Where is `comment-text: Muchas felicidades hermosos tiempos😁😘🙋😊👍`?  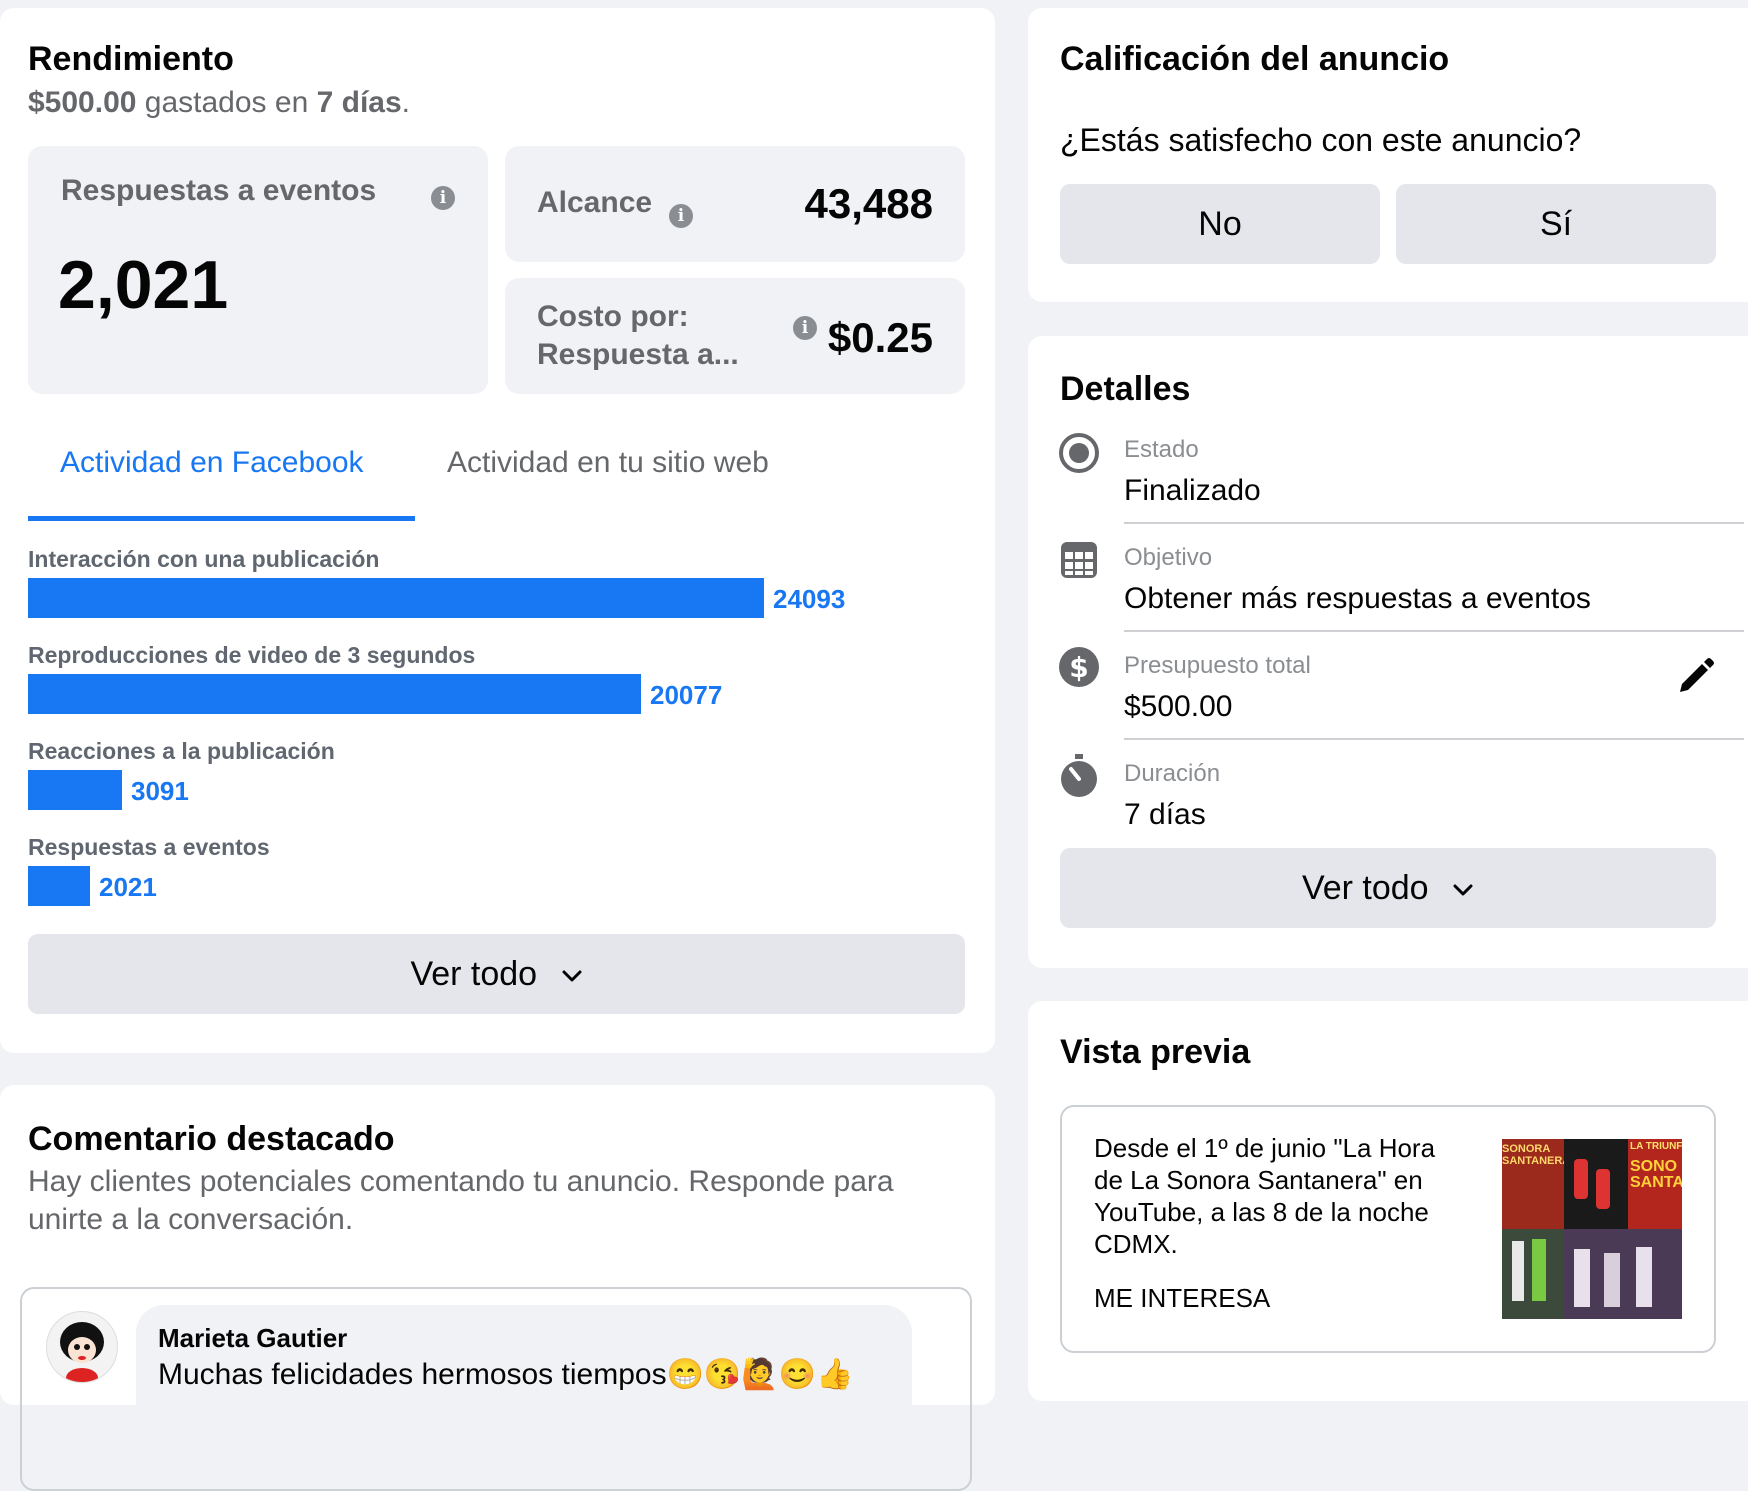
comment-text: Muchas felicidades hermosos tiempos😁😘🙋😊👍 is located at coordinates (506, 1374).